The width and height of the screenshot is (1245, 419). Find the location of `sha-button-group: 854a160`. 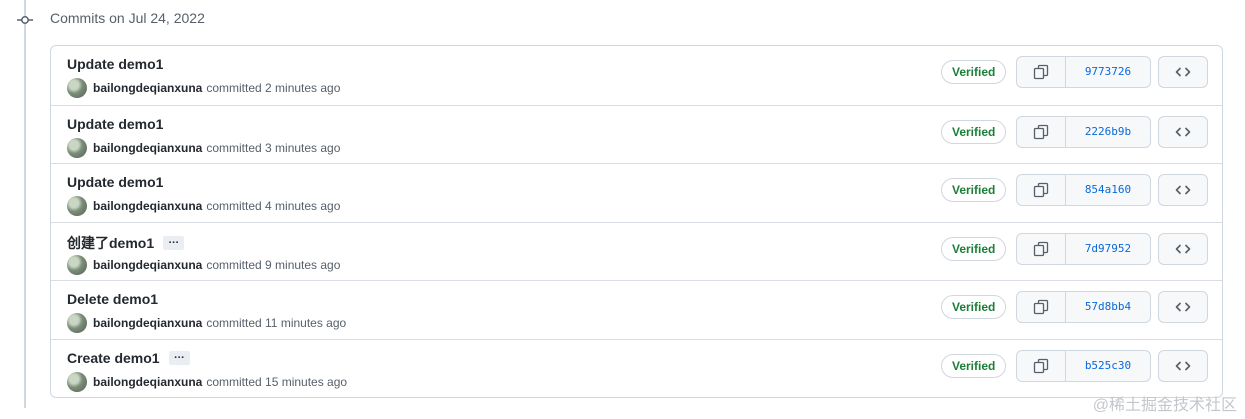

sha-button-group: 854a160 is located at coordinates (1083, 190).